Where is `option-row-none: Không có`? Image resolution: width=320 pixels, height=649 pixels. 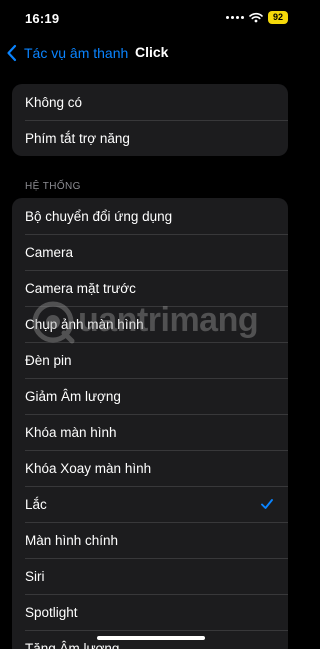 option-row-none: Không có is located at coordinates (150, 102).